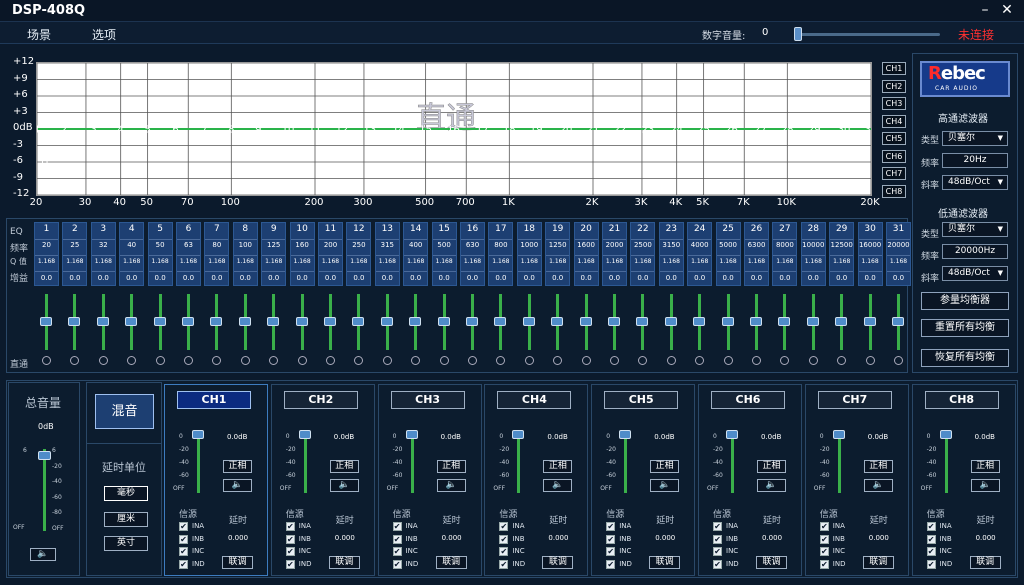  I want to click on eq-band-marker: 4, so click(120, 130).